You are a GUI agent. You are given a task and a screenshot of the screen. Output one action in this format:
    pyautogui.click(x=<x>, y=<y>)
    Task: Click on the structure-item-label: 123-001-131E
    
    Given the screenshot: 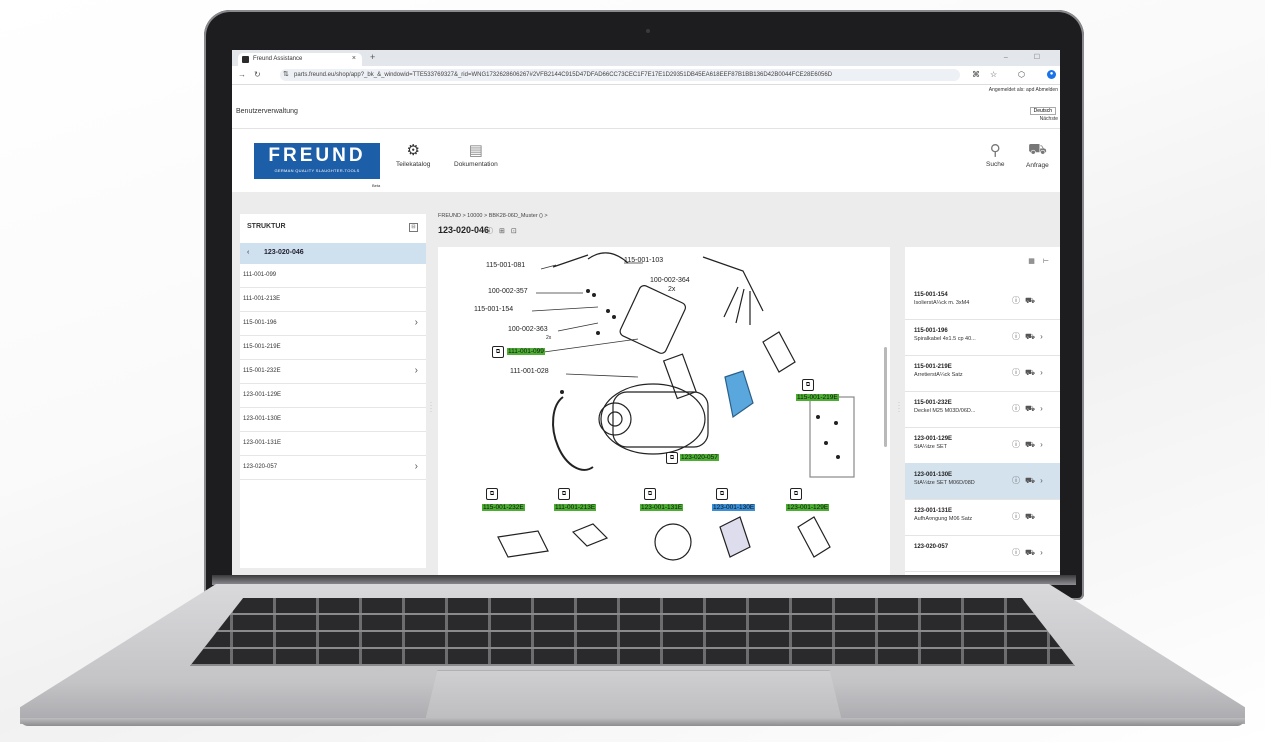 What is the action you would take?
    pyautogui.click(x=262, y=443)
    